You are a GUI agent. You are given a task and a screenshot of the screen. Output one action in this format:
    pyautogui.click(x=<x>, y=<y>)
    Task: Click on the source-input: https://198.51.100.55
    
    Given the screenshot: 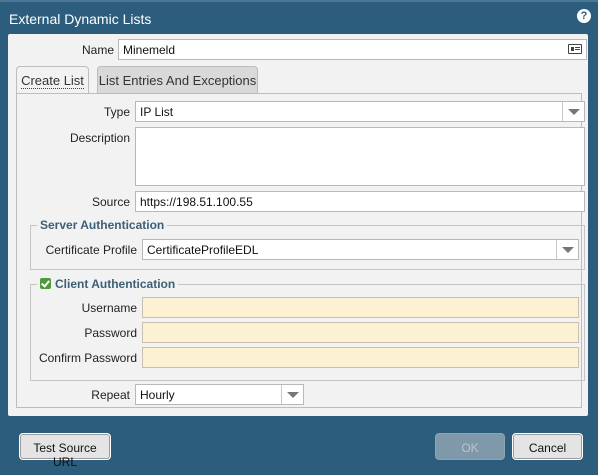 What is the action you would take?
    pyautogui.click(x=360, y=201)
    